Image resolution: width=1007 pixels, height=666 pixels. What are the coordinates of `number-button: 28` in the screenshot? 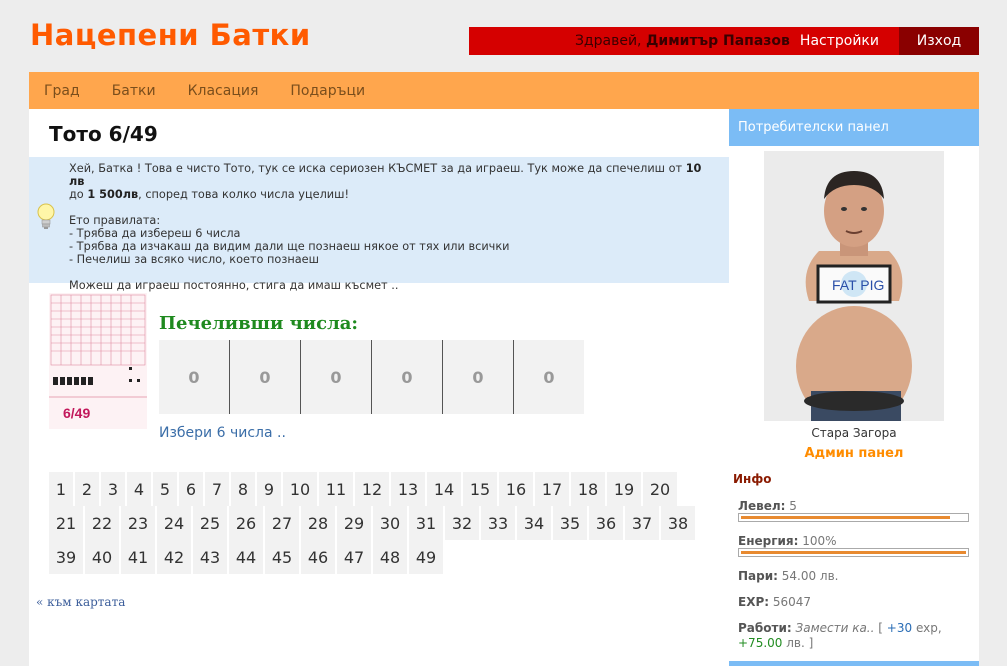 It's located at (318, 523).